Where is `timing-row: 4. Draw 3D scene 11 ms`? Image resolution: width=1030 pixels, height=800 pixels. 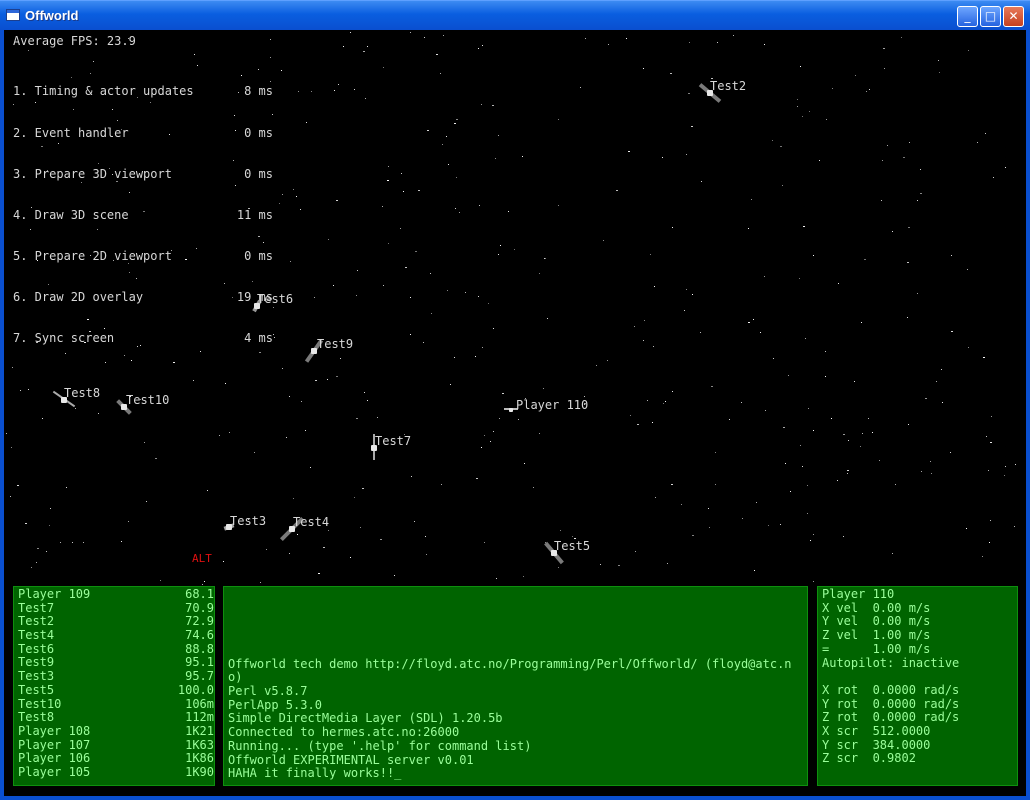
timing-row: 4. Draw 3D scene 11 ms is located at coordinates (143, 215).